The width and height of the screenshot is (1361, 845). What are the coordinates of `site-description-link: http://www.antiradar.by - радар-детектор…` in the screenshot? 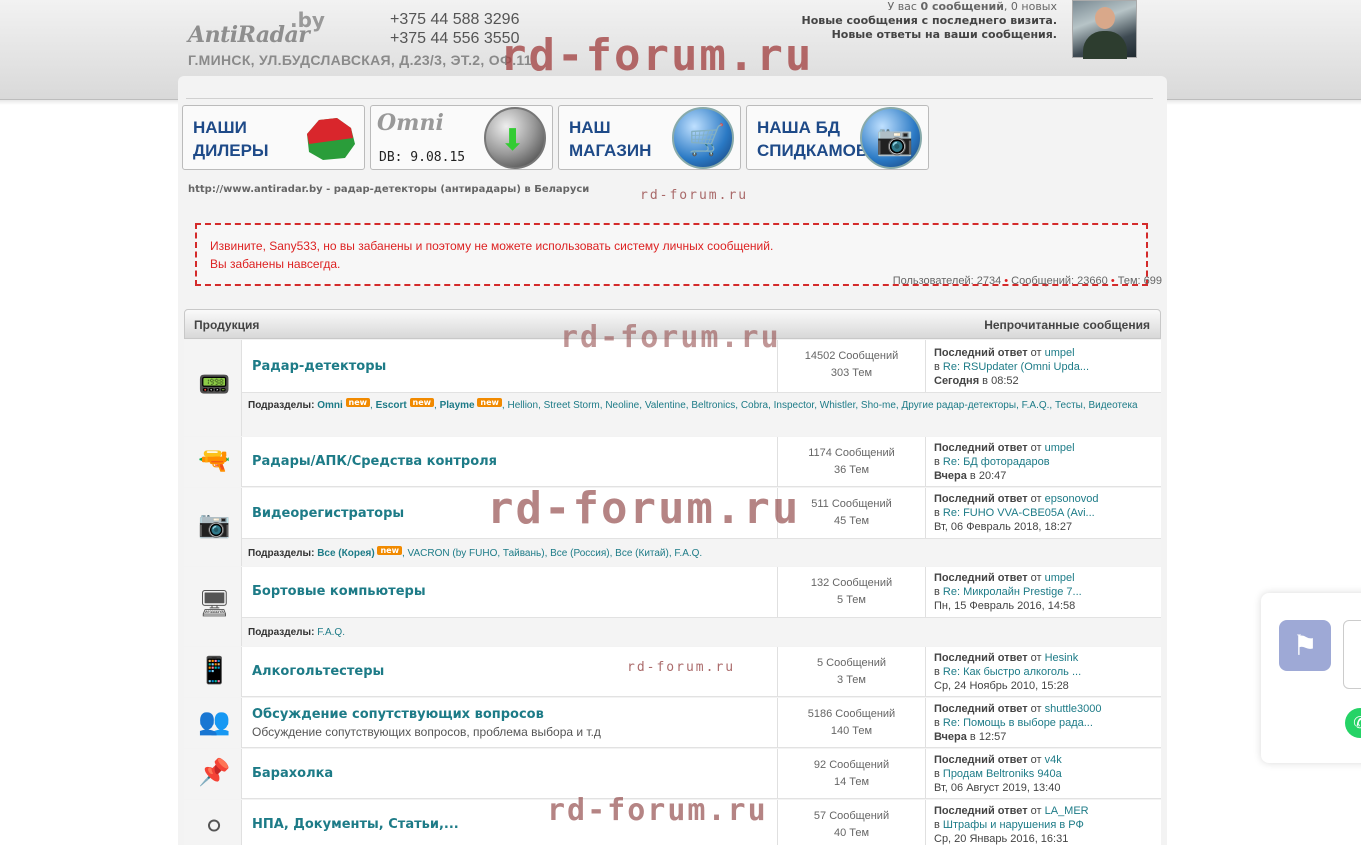 It's located at (388, 189).